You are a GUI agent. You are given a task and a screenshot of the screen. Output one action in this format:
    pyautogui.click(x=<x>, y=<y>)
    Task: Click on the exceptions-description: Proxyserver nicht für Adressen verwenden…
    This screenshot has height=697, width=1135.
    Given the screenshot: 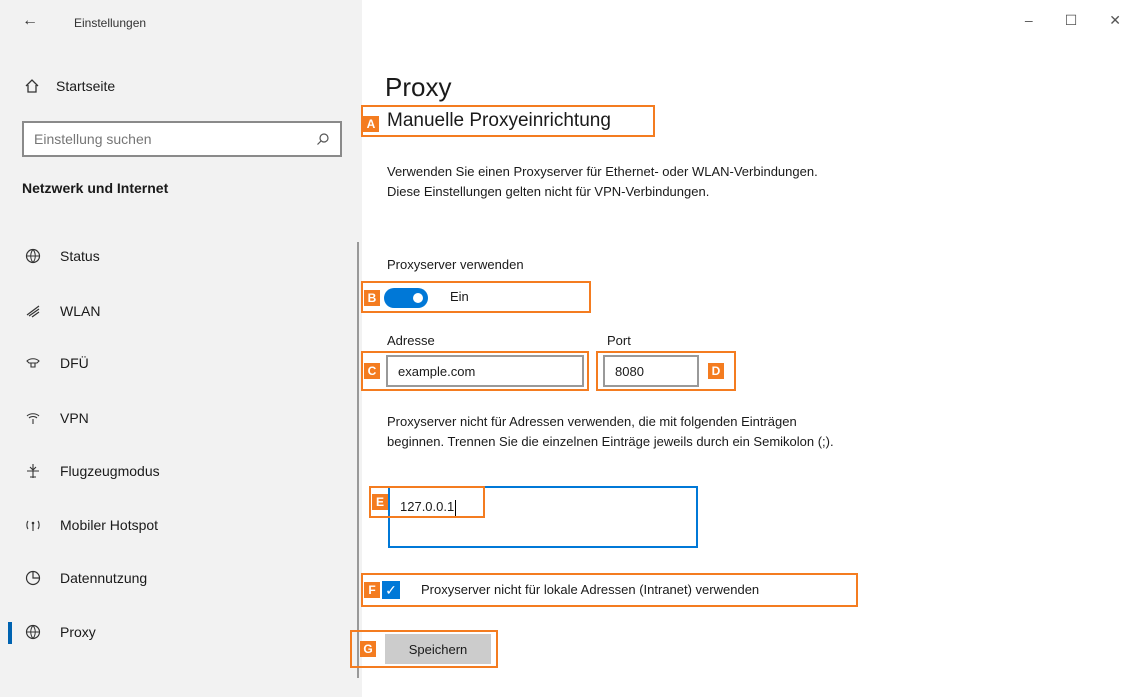 What is the action you would take?
    pyautogui.click(x=610, y=431)
    